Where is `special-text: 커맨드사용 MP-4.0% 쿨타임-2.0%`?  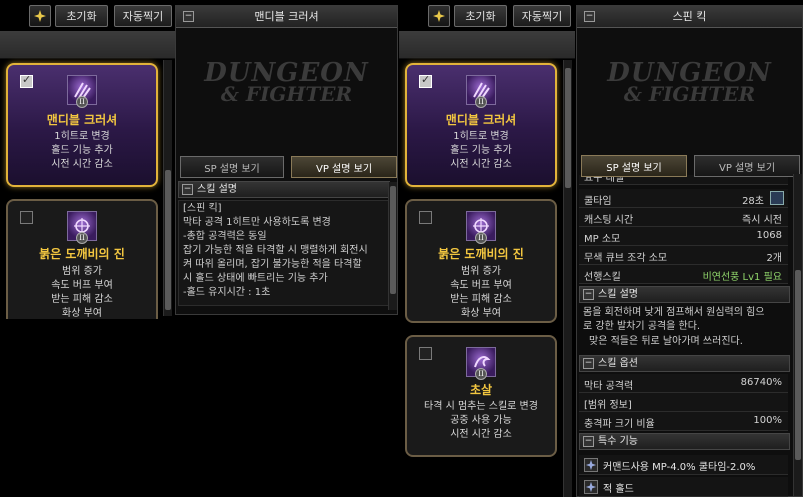
special-text: 커맨드사용 MP-4.0% 쿨타임-2.0% is located at coordinates (679, 467).